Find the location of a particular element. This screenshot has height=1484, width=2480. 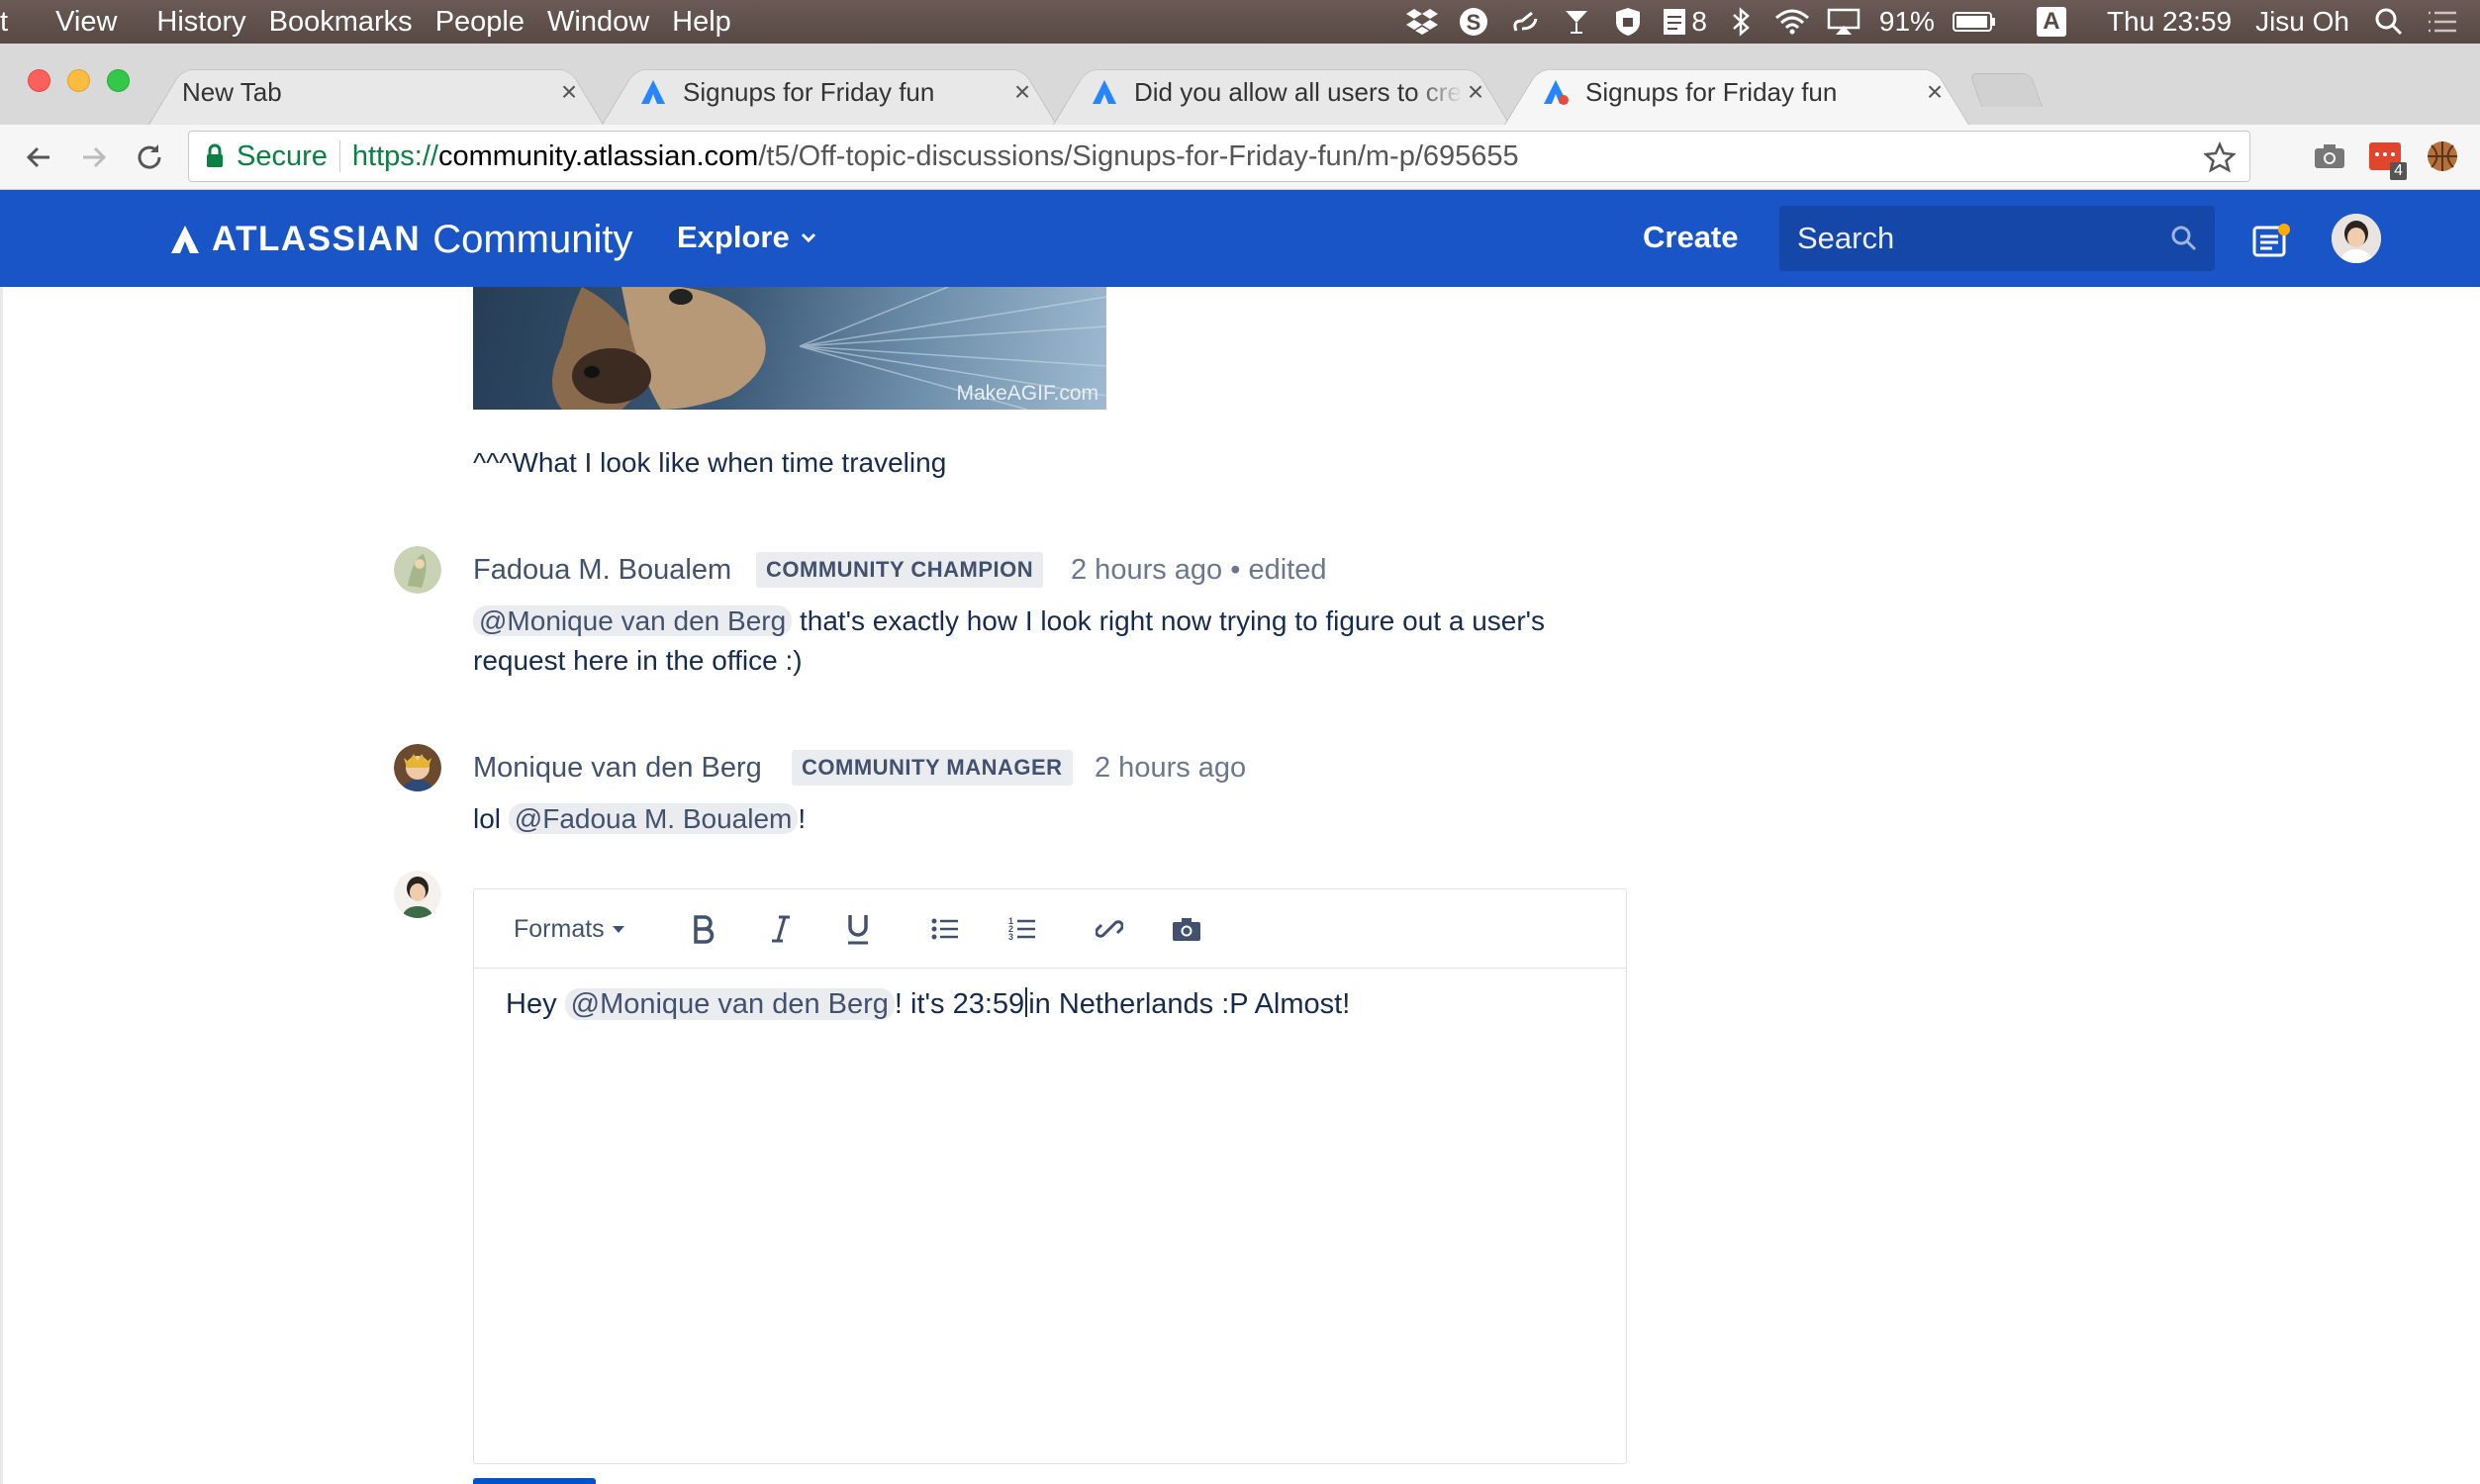

bullet-list-icon is located at coordinates (945, 929).